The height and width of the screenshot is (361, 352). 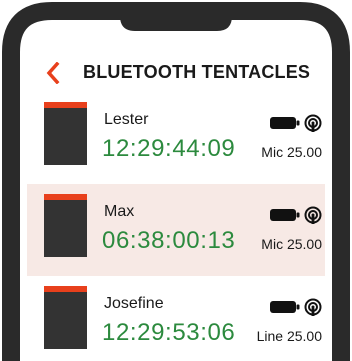 What do you see at coordinates (119, 211) in the screenshot?
I see `device-name: Max` at bounding box center [119, 211].